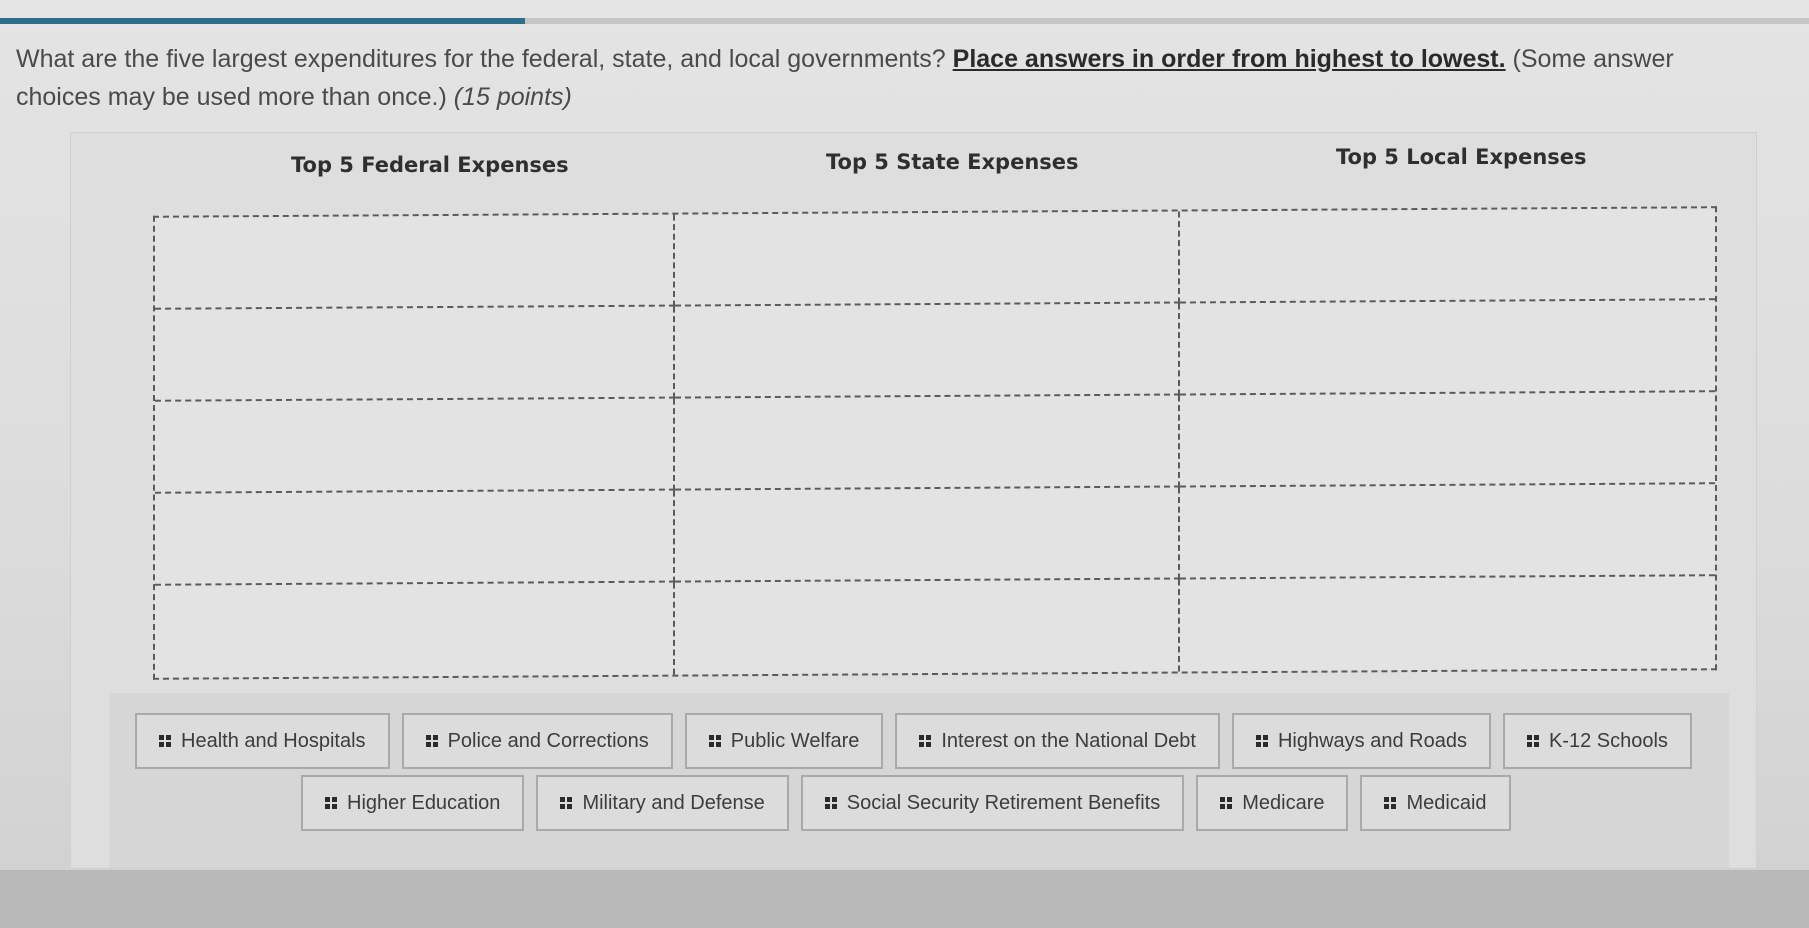 The image size is (1809, 928). What do you see at coordinates (1446, 802) in the screenshot?
I see `answer-chip-label: Medicaid` at bounding box center [1446, 802].